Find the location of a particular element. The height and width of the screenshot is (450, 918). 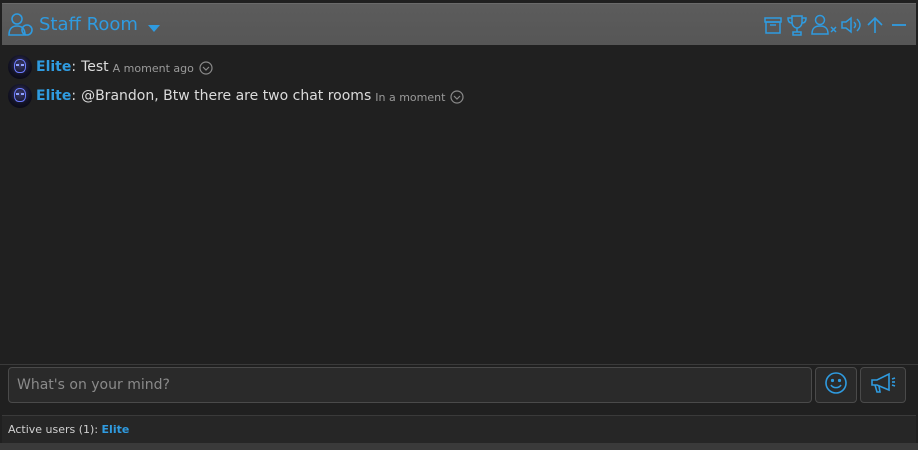

dropdown-caret-icon is located at coordinates (154, 26).